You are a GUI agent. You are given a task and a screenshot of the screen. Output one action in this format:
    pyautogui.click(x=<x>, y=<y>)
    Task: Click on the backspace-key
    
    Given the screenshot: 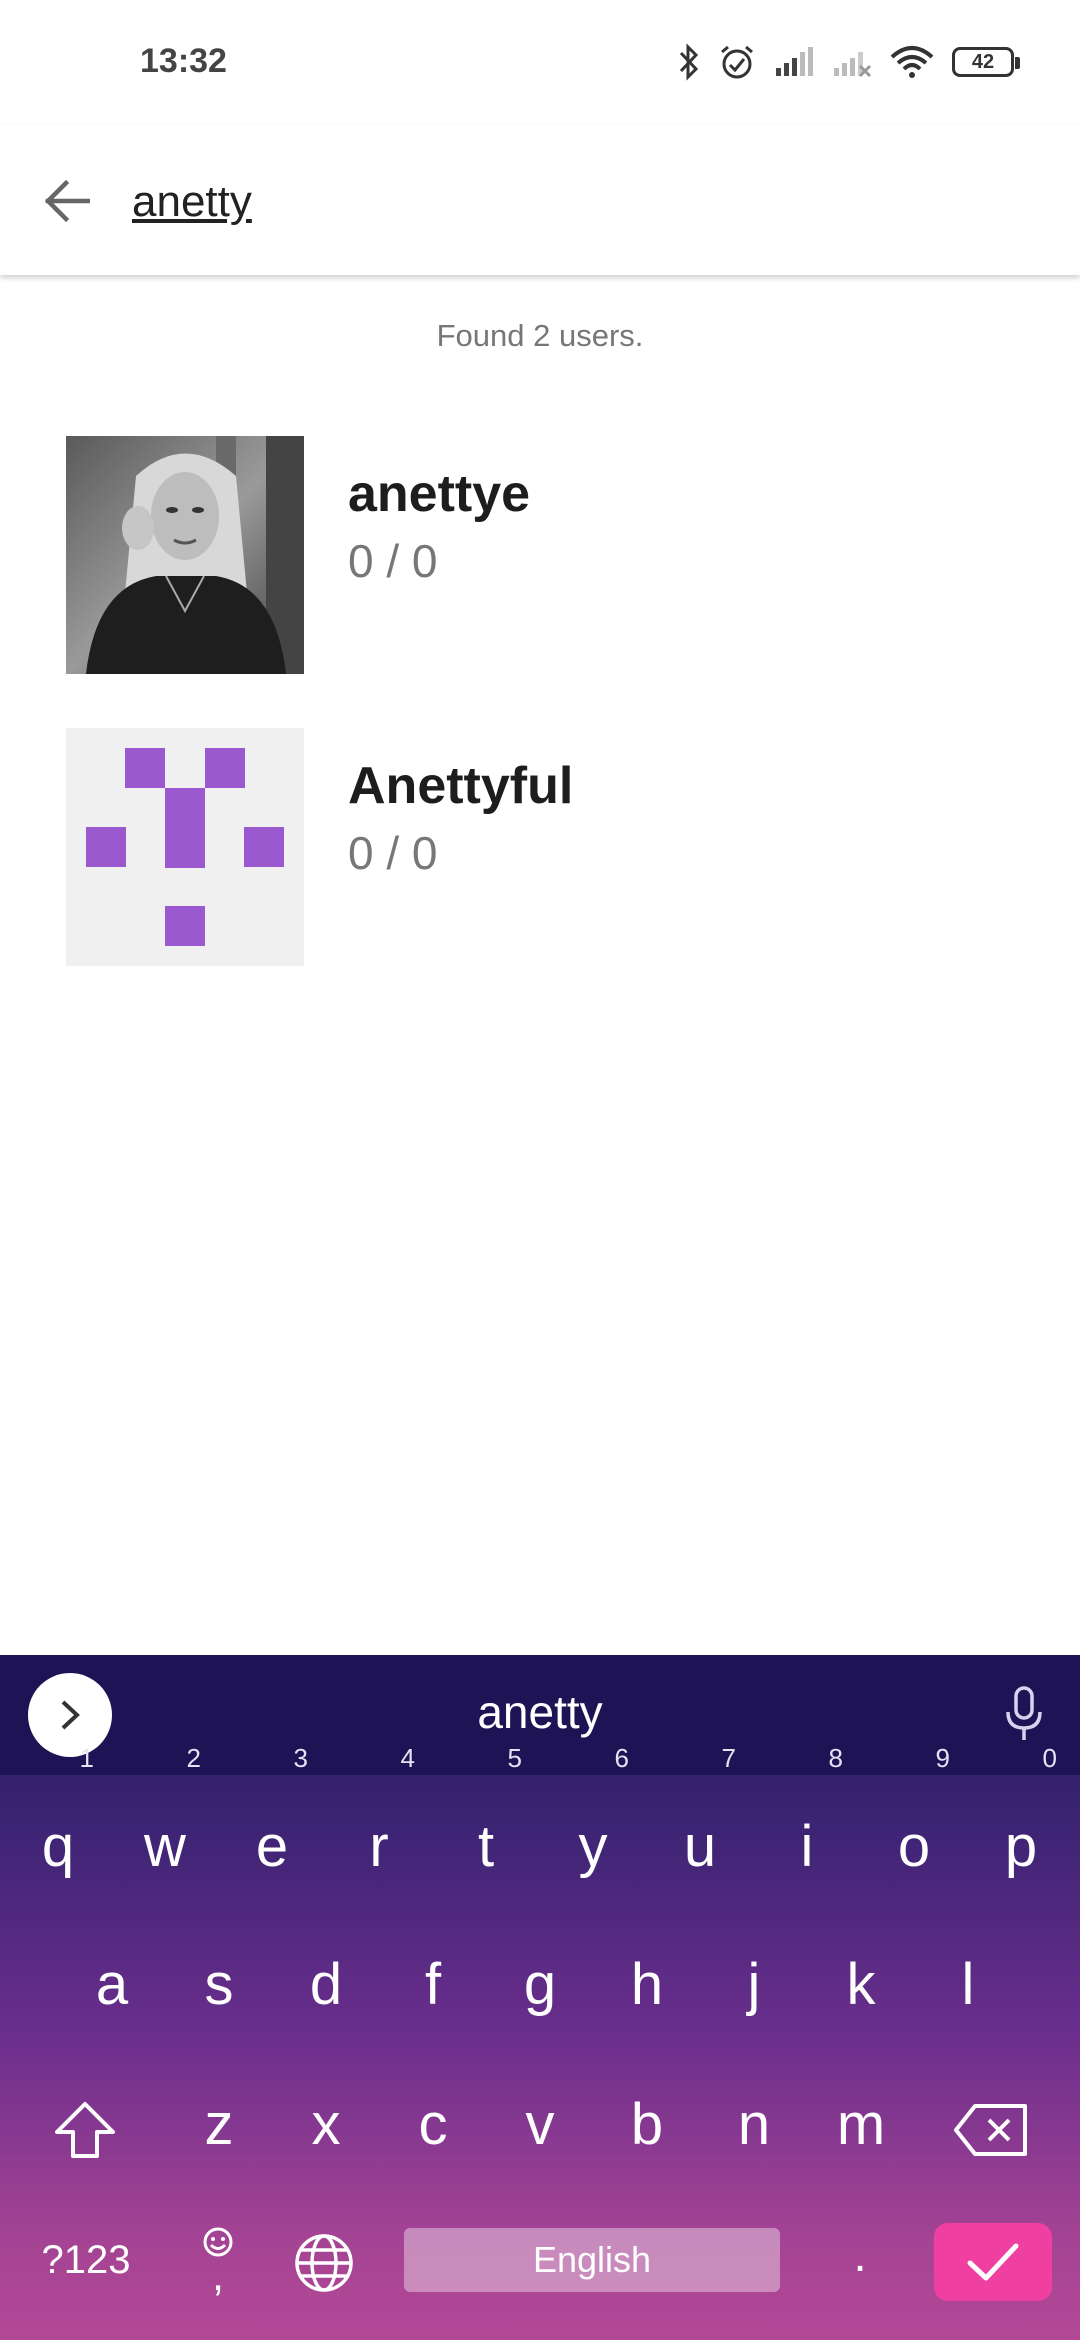 What is the action you would take?
    pyautogui.click(x=991, y=2130)
    